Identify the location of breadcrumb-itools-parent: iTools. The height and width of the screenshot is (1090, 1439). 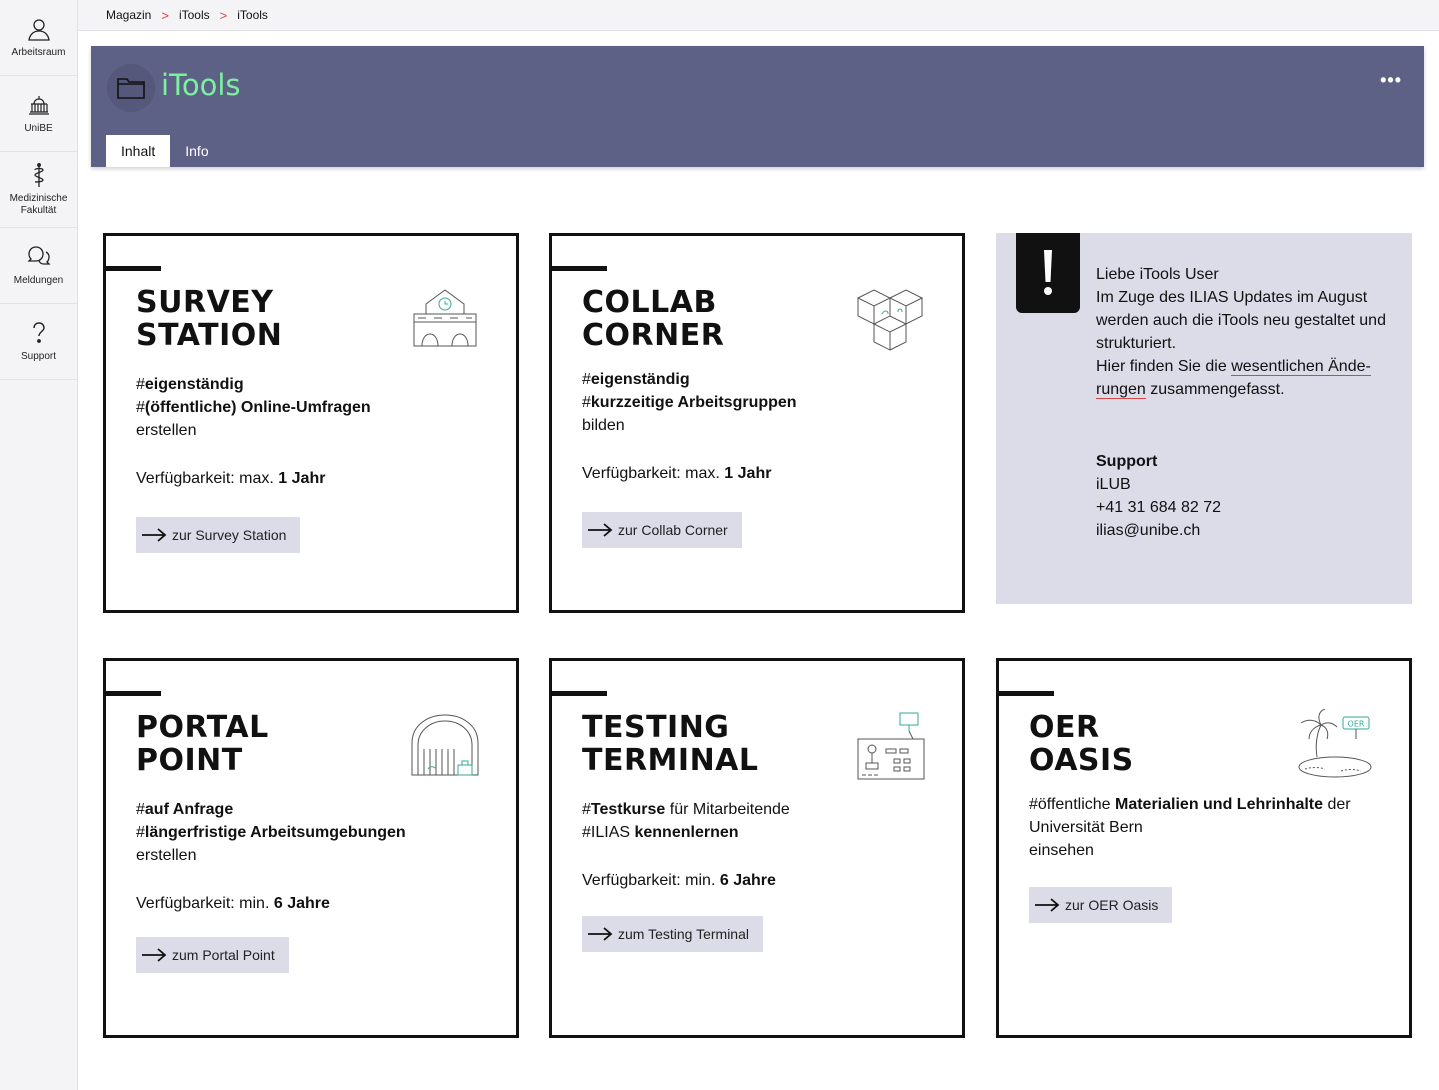
(194, 15).